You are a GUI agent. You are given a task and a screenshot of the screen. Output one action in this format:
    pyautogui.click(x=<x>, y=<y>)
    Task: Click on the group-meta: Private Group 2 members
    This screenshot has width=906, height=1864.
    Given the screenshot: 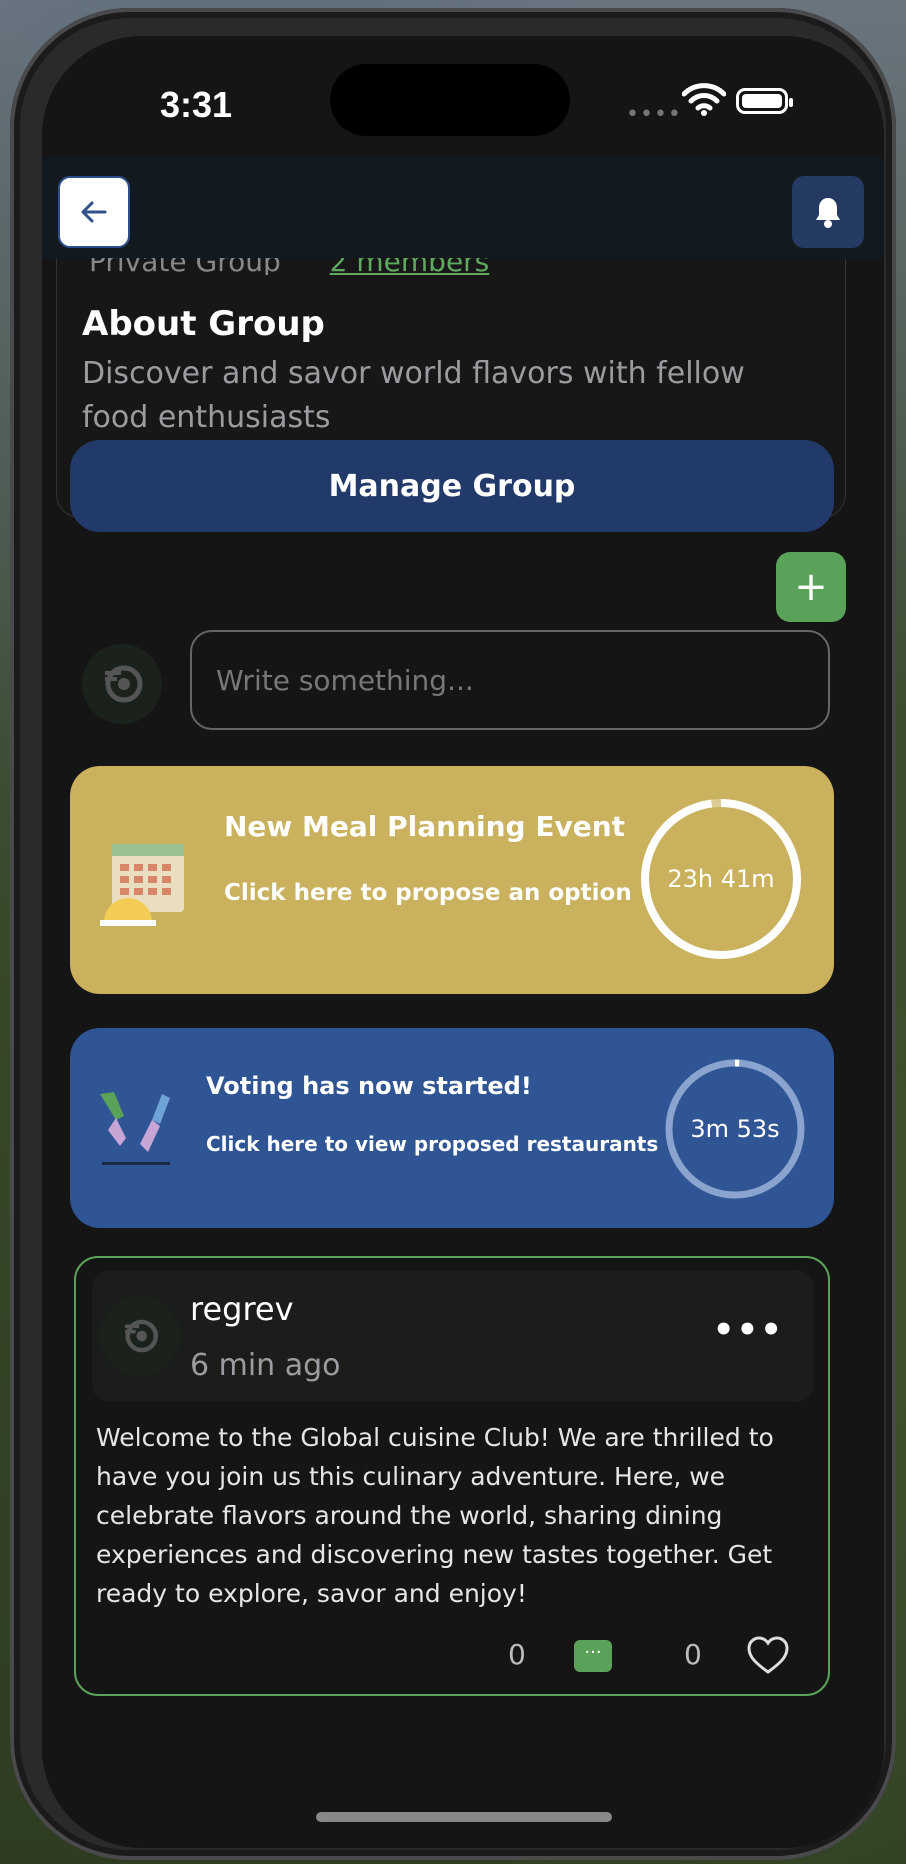 What is the action you would take?
    pyautogui.click(x=309, y=266)
    